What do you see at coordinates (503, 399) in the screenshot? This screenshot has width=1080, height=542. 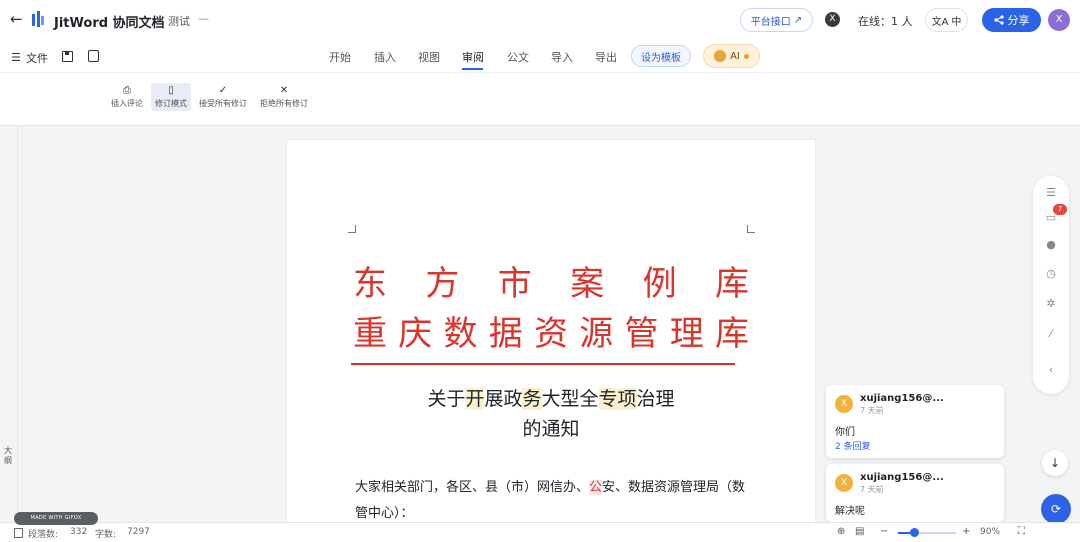 I see `title-segment: 展政` at bounding box center [503, 399].